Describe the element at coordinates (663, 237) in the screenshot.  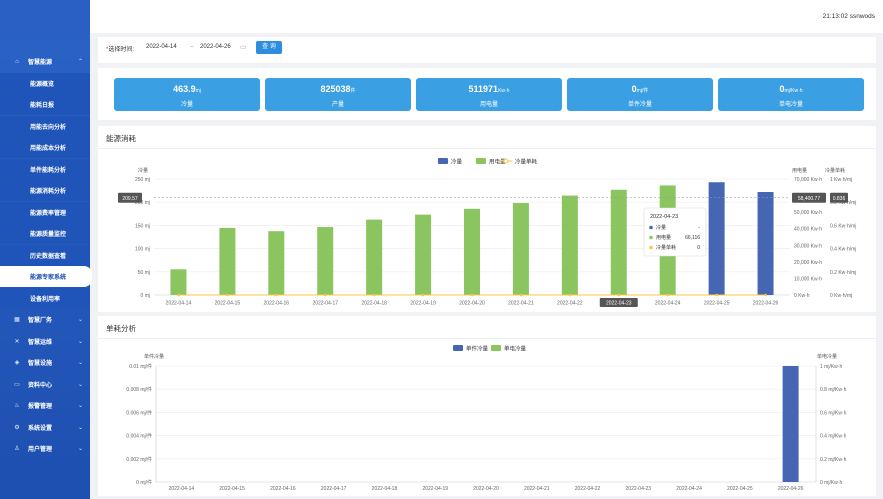
I see `tooltip-row-name: 用电量` at that location.